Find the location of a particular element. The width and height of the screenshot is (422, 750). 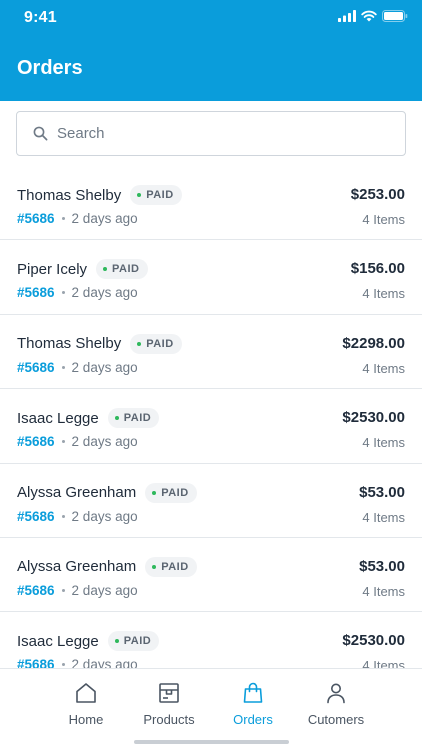

cellular-signal-icon is located at coordinates (347, 16).